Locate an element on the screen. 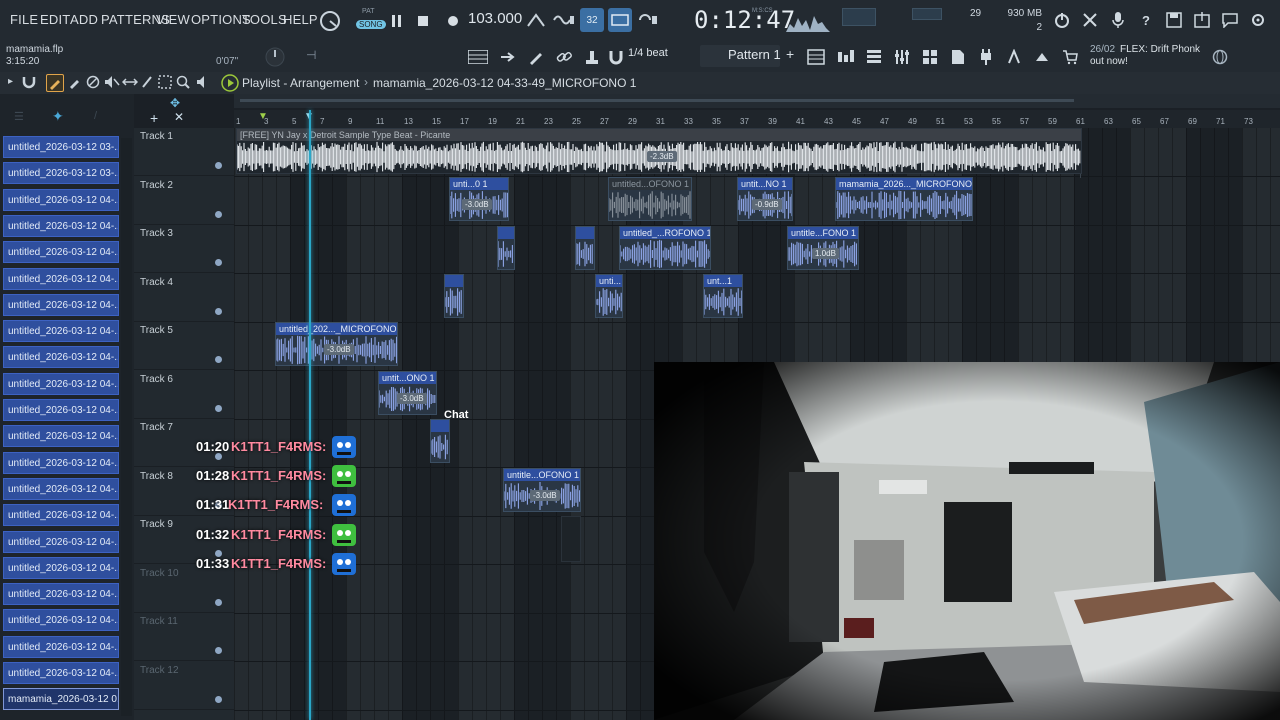 This screenshot has height=720, width=1280. magnet-snap-icon is located at coordinates (616, 57).